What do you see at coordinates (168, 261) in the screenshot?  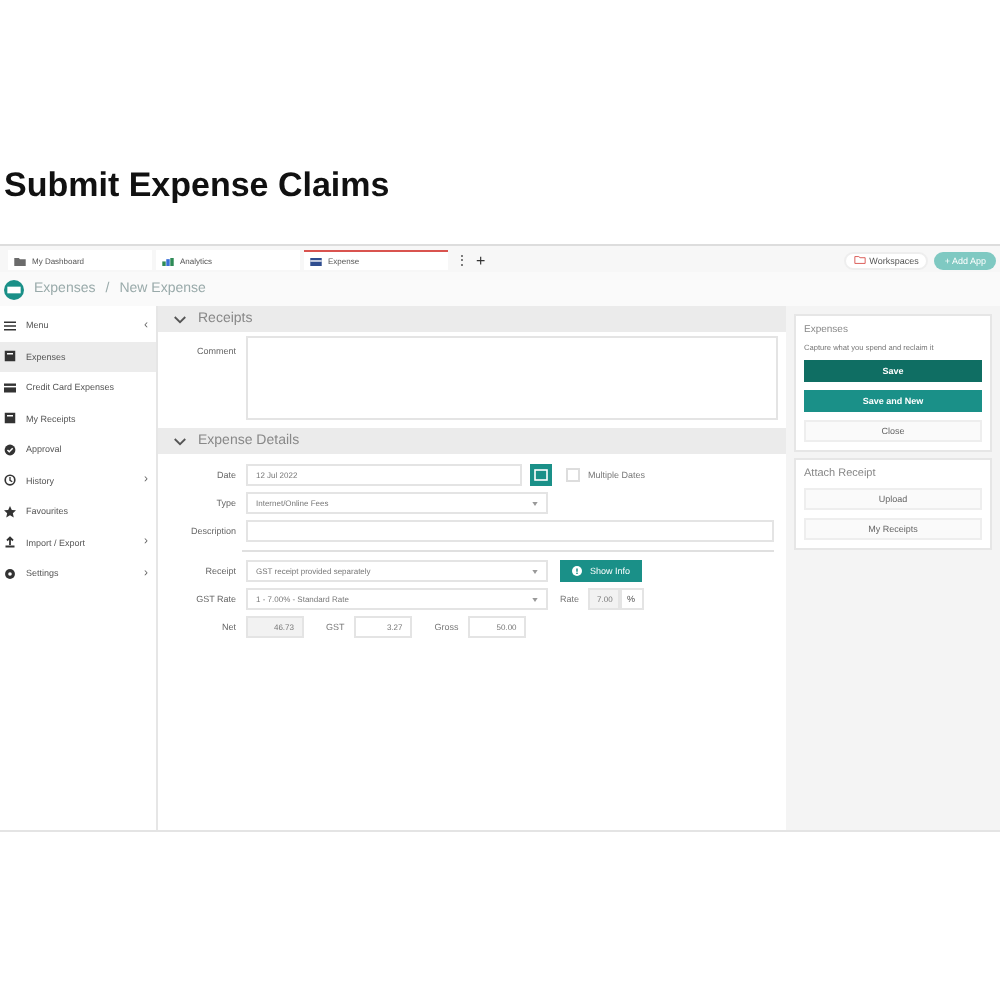 I see `chart-icon` at bounding box center [168, 261].